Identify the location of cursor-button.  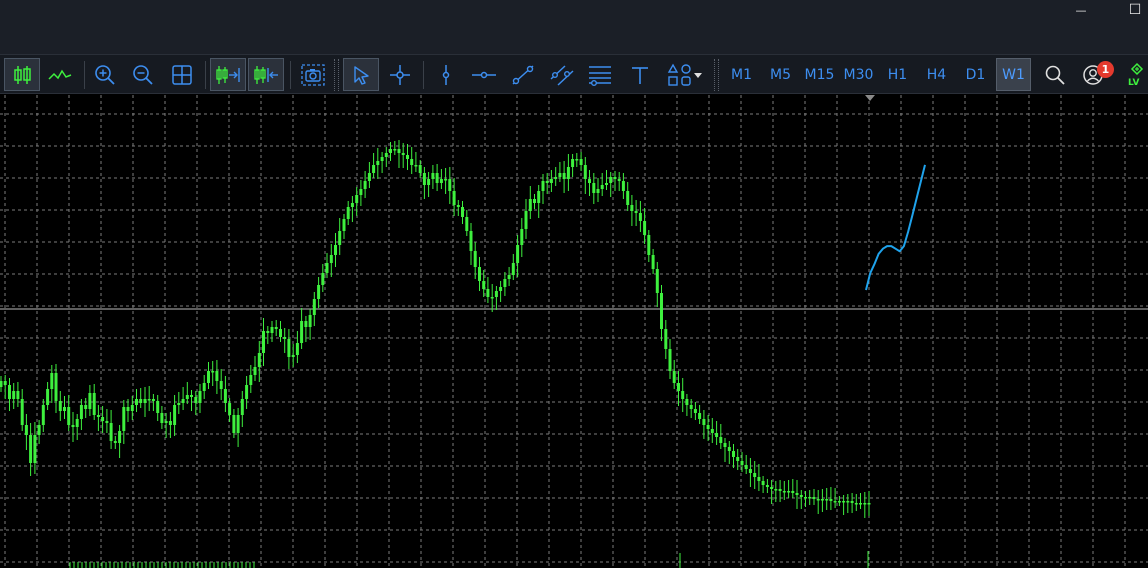
(361, 74).